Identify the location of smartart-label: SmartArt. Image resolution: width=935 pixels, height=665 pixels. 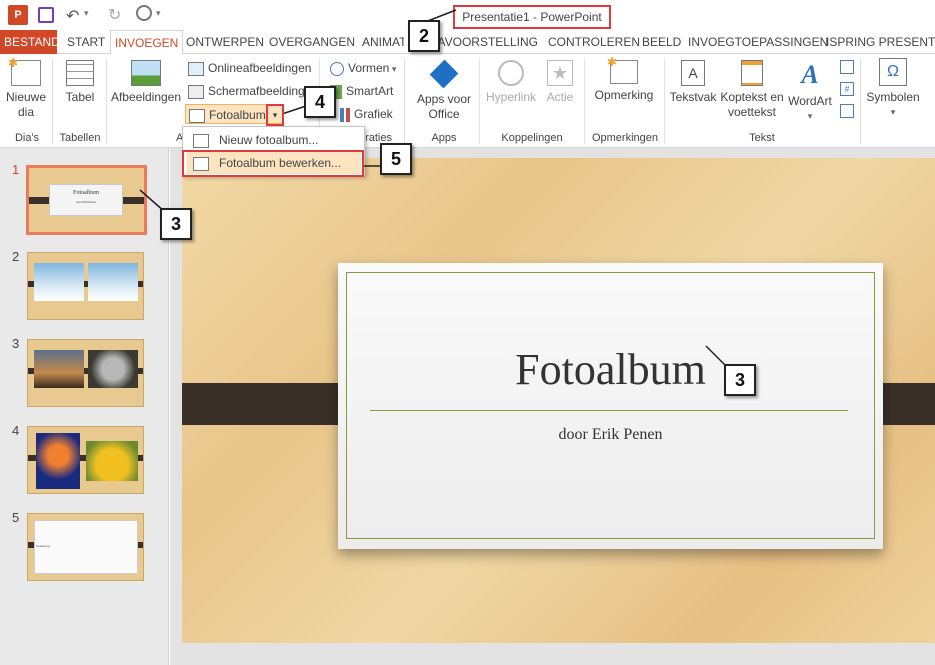
(370, 91).